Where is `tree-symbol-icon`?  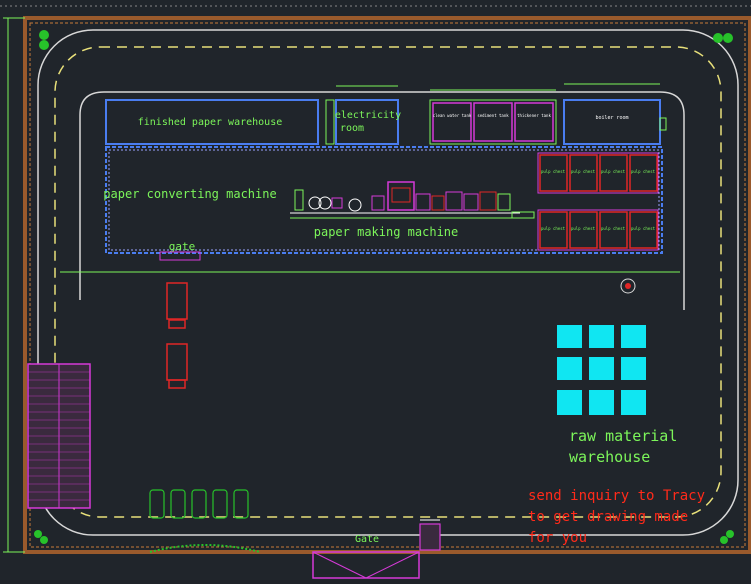
tree-symbol-icon is located at coordinates (628, 286).